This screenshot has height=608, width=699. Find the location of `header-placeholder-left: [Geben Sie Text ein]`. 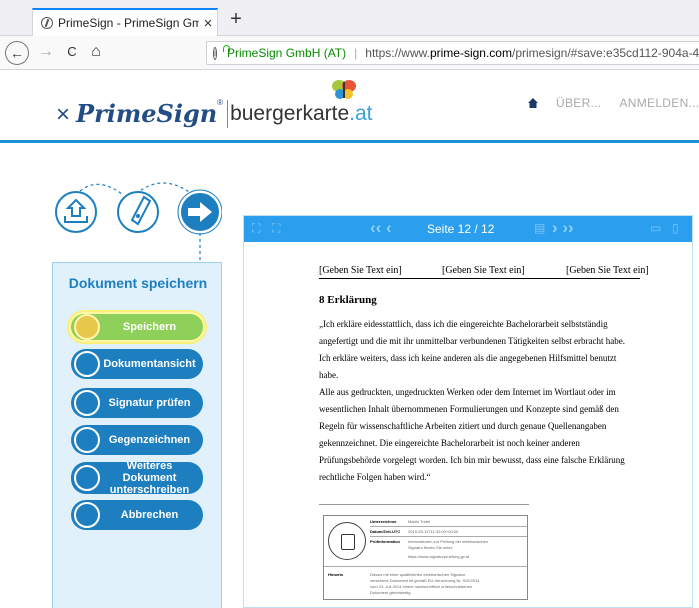

header-placeholder-left: [Geben Sie Text ein] is located at coordinates (360, 270).